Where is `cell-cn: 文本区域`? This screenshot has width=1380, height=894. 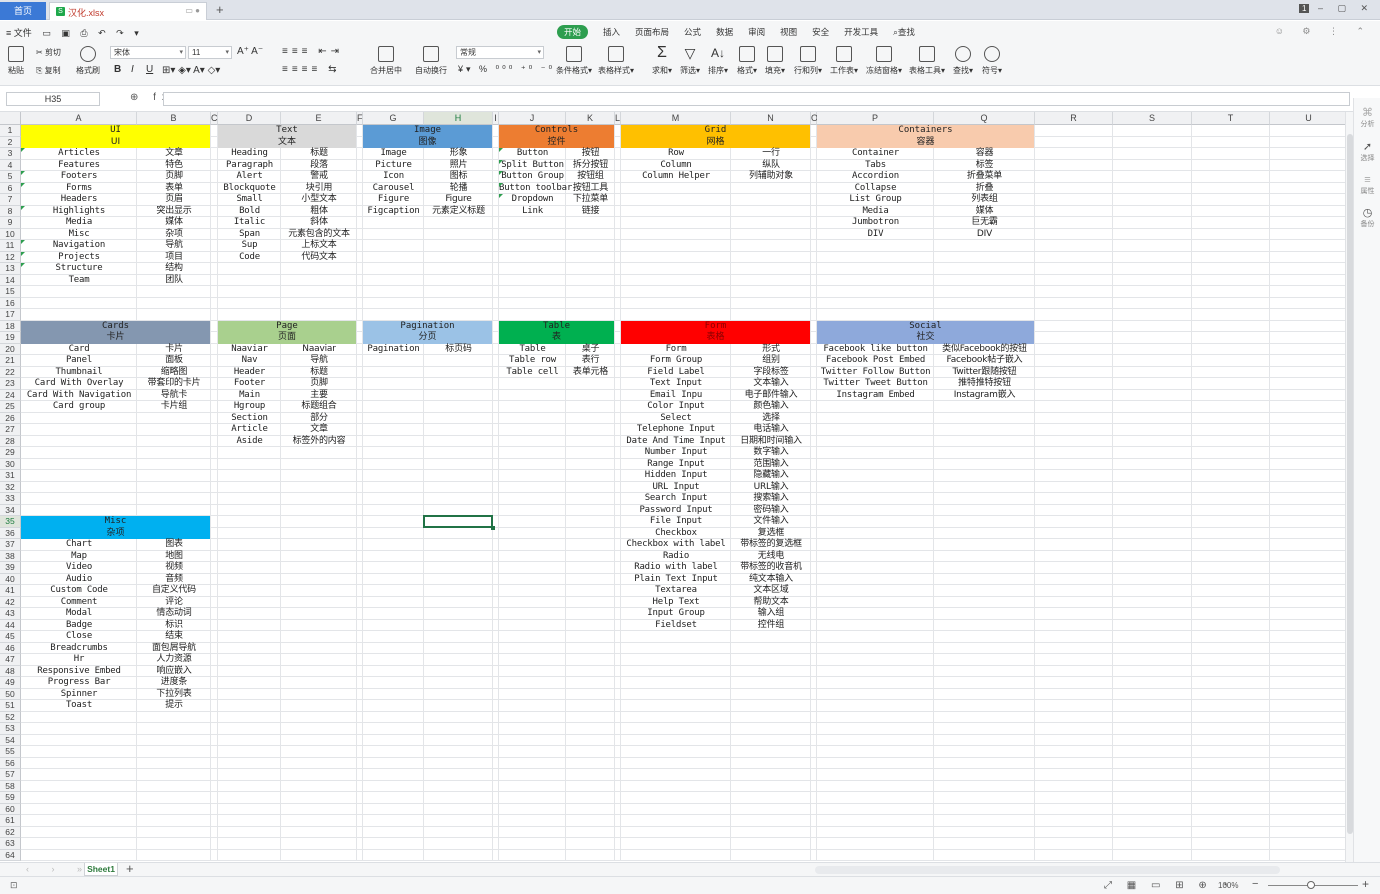 cell-cn: 文本区域 is located at coordinates (771, 591).